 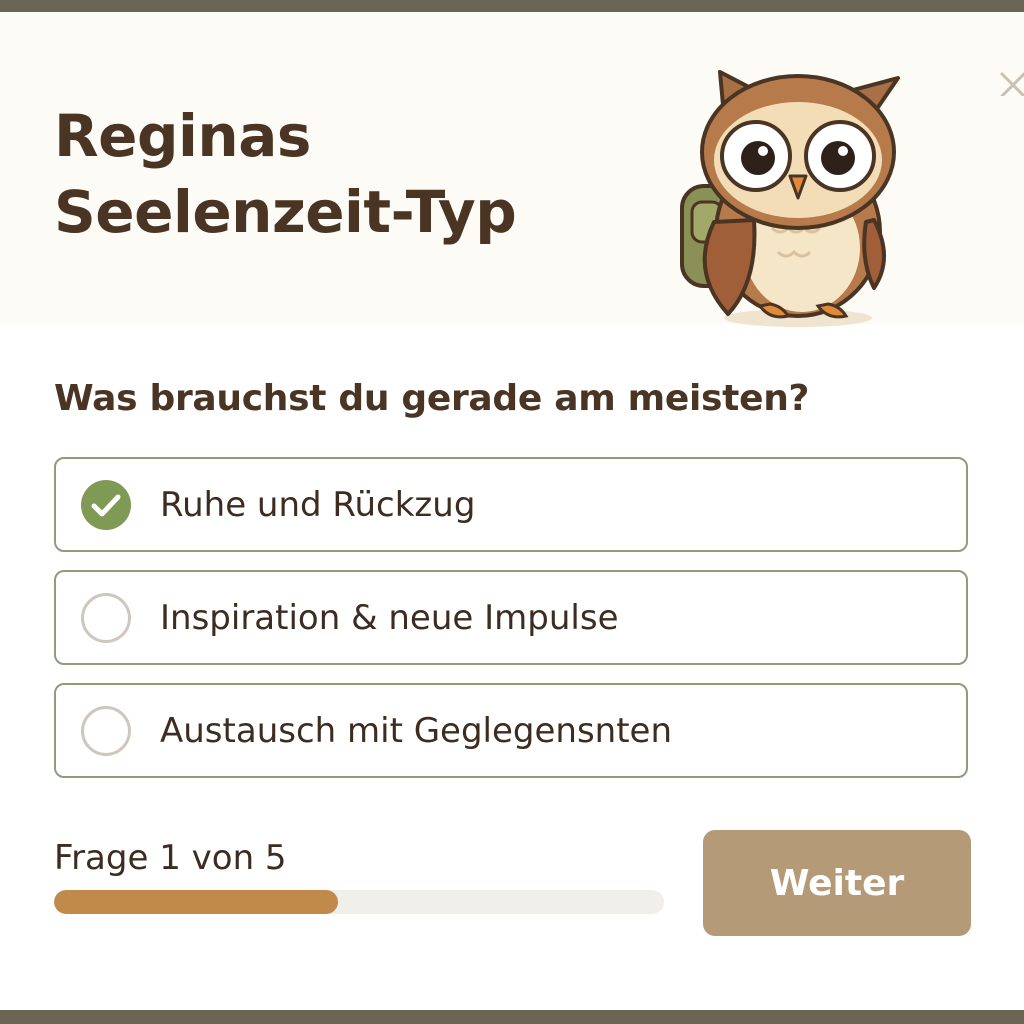 What do you see at coordinates (790, 198) in the screenshot?
I see `owl-mascot-illustration` at bounding box center [790, 198].